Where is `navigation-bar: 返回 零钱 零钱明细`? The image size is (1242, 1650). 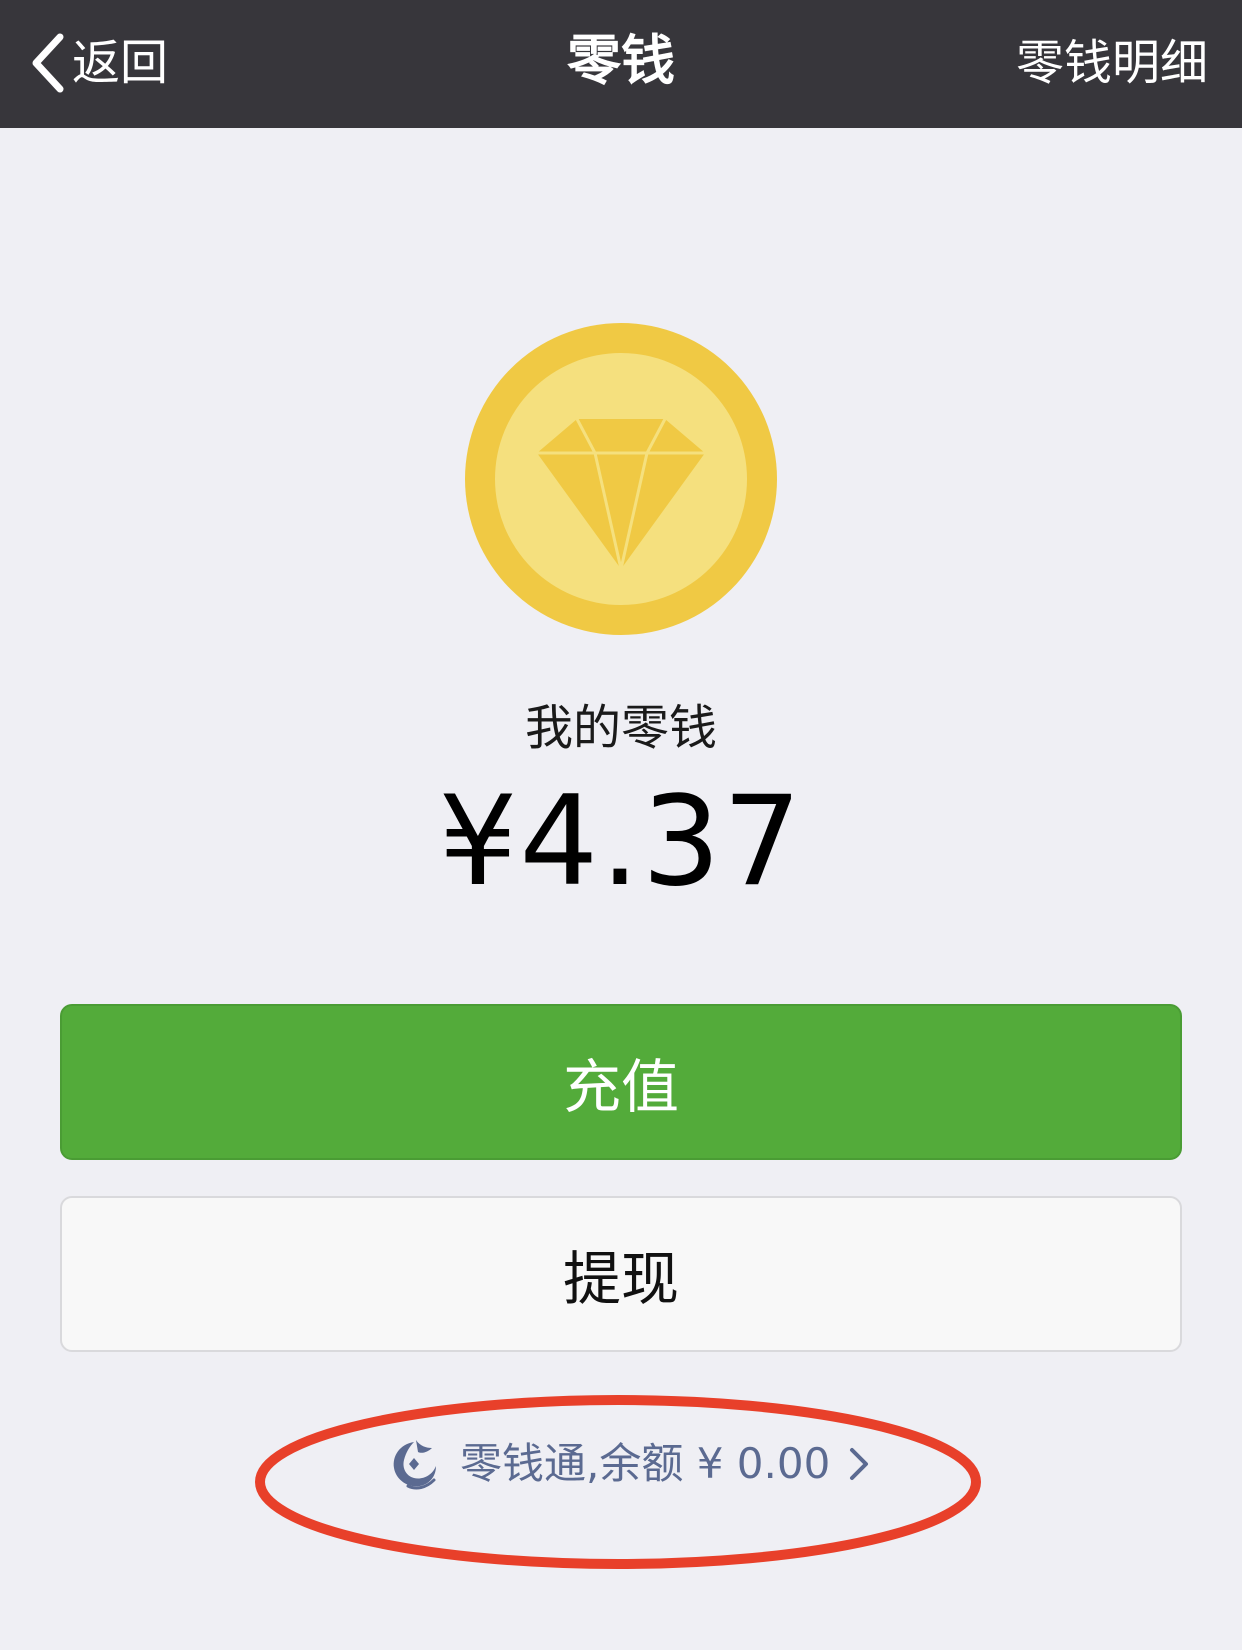 navigation-bar: 返回 零钱 零钱明细 is located at coordinates (621, 64).